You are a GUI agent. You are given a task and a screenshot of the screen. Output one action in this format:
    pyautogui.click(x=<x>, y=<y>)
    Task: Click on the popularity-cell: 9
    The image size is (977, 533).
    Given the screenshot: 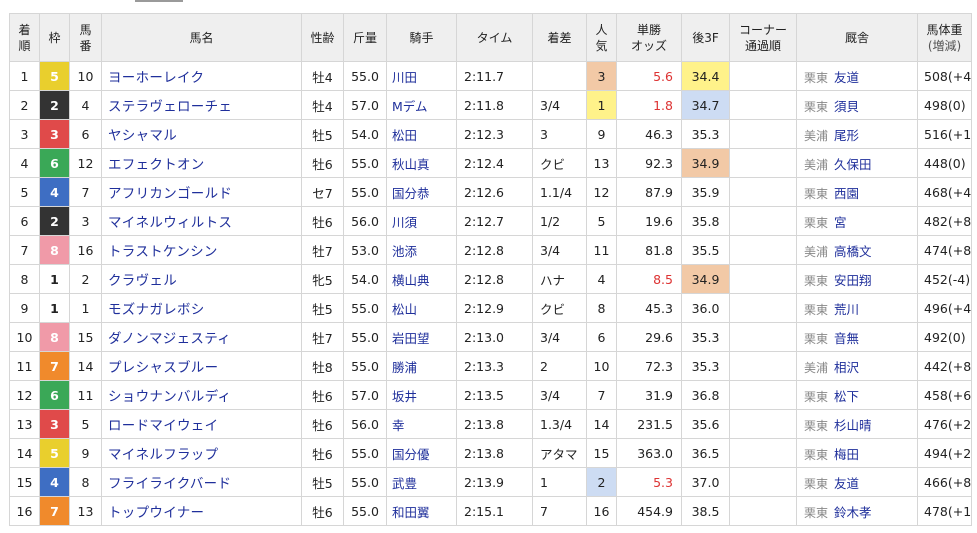 What is the action you would take?
    pyautogui.click(x=601, y=134)
    